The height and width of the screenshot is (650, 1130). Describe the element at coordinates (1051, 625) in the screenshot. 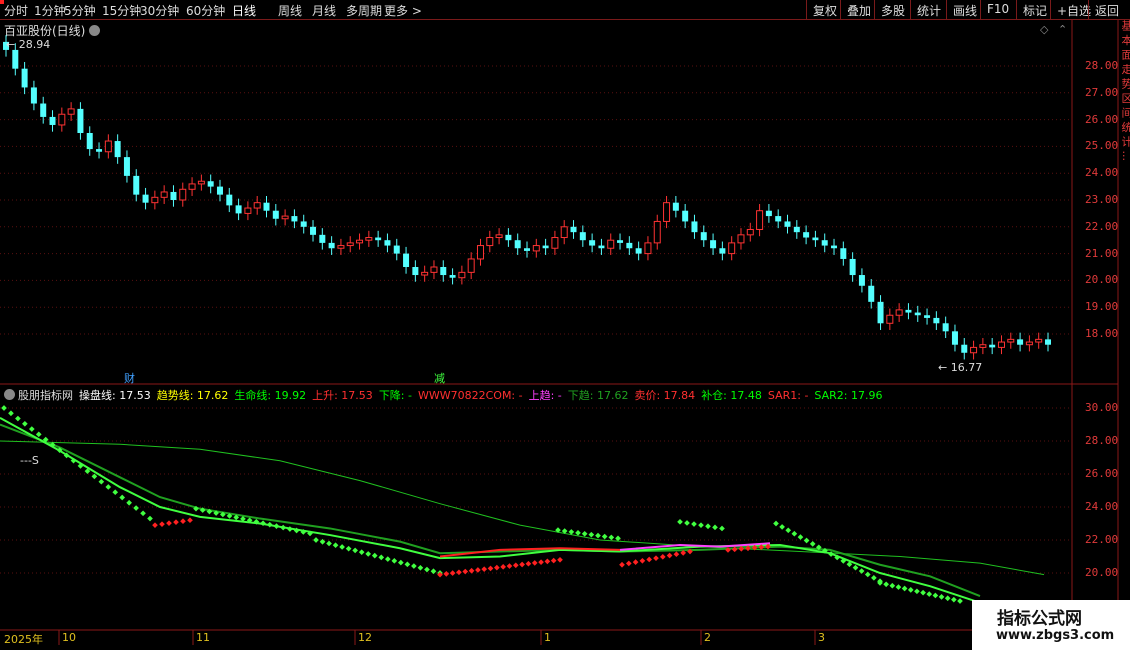

I see `watermark: 指标公式网 www.zbgs3.com` at that location.